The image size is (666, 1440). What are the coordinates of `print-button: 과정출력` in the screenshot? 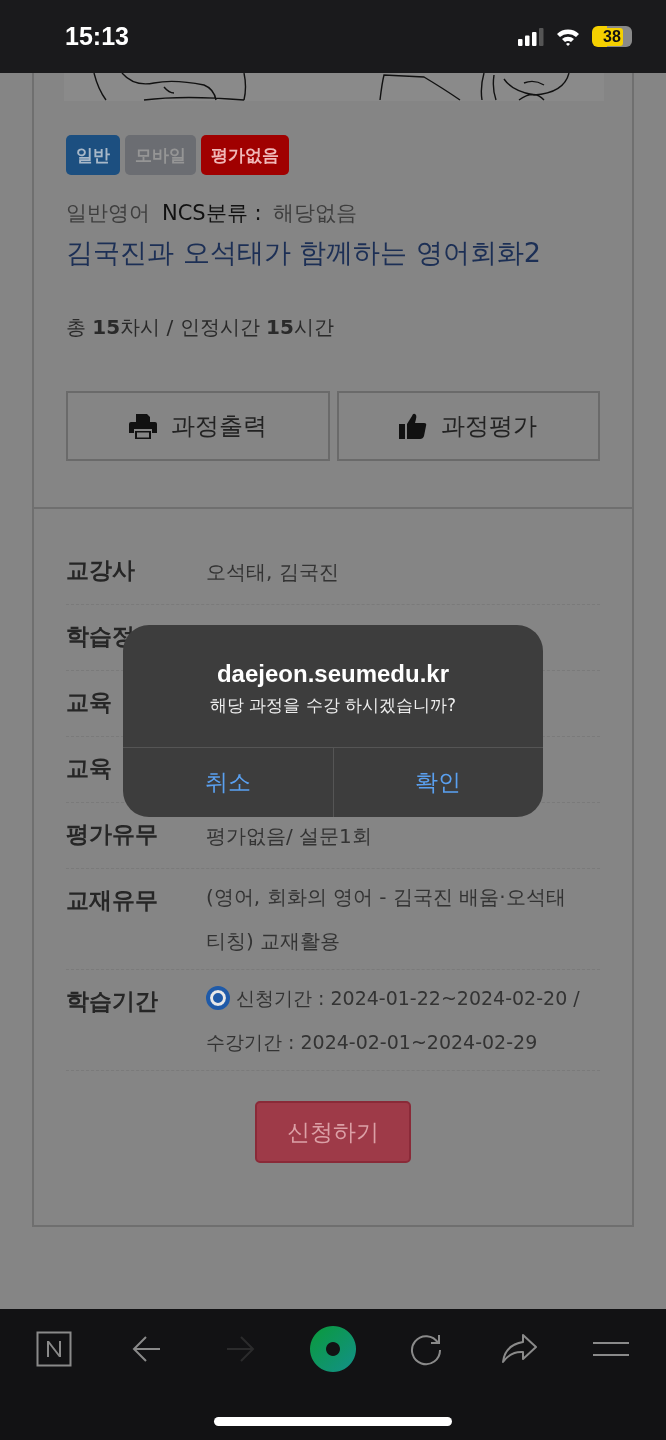 It's located at (198, 426).